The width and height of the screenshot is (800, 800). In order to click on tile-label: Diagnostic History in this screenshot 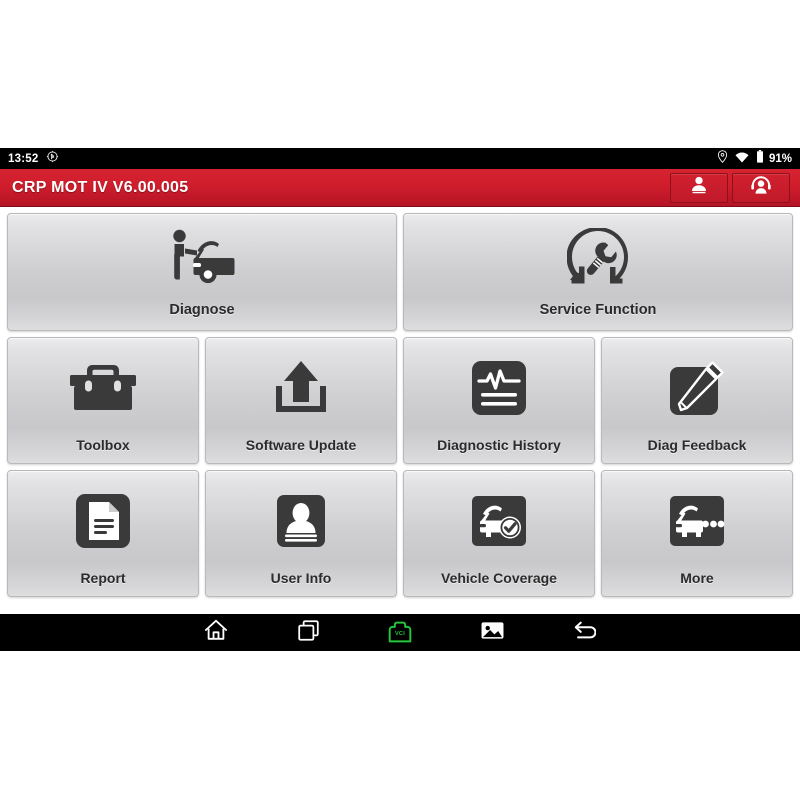, I will do `click(499, 445)`.